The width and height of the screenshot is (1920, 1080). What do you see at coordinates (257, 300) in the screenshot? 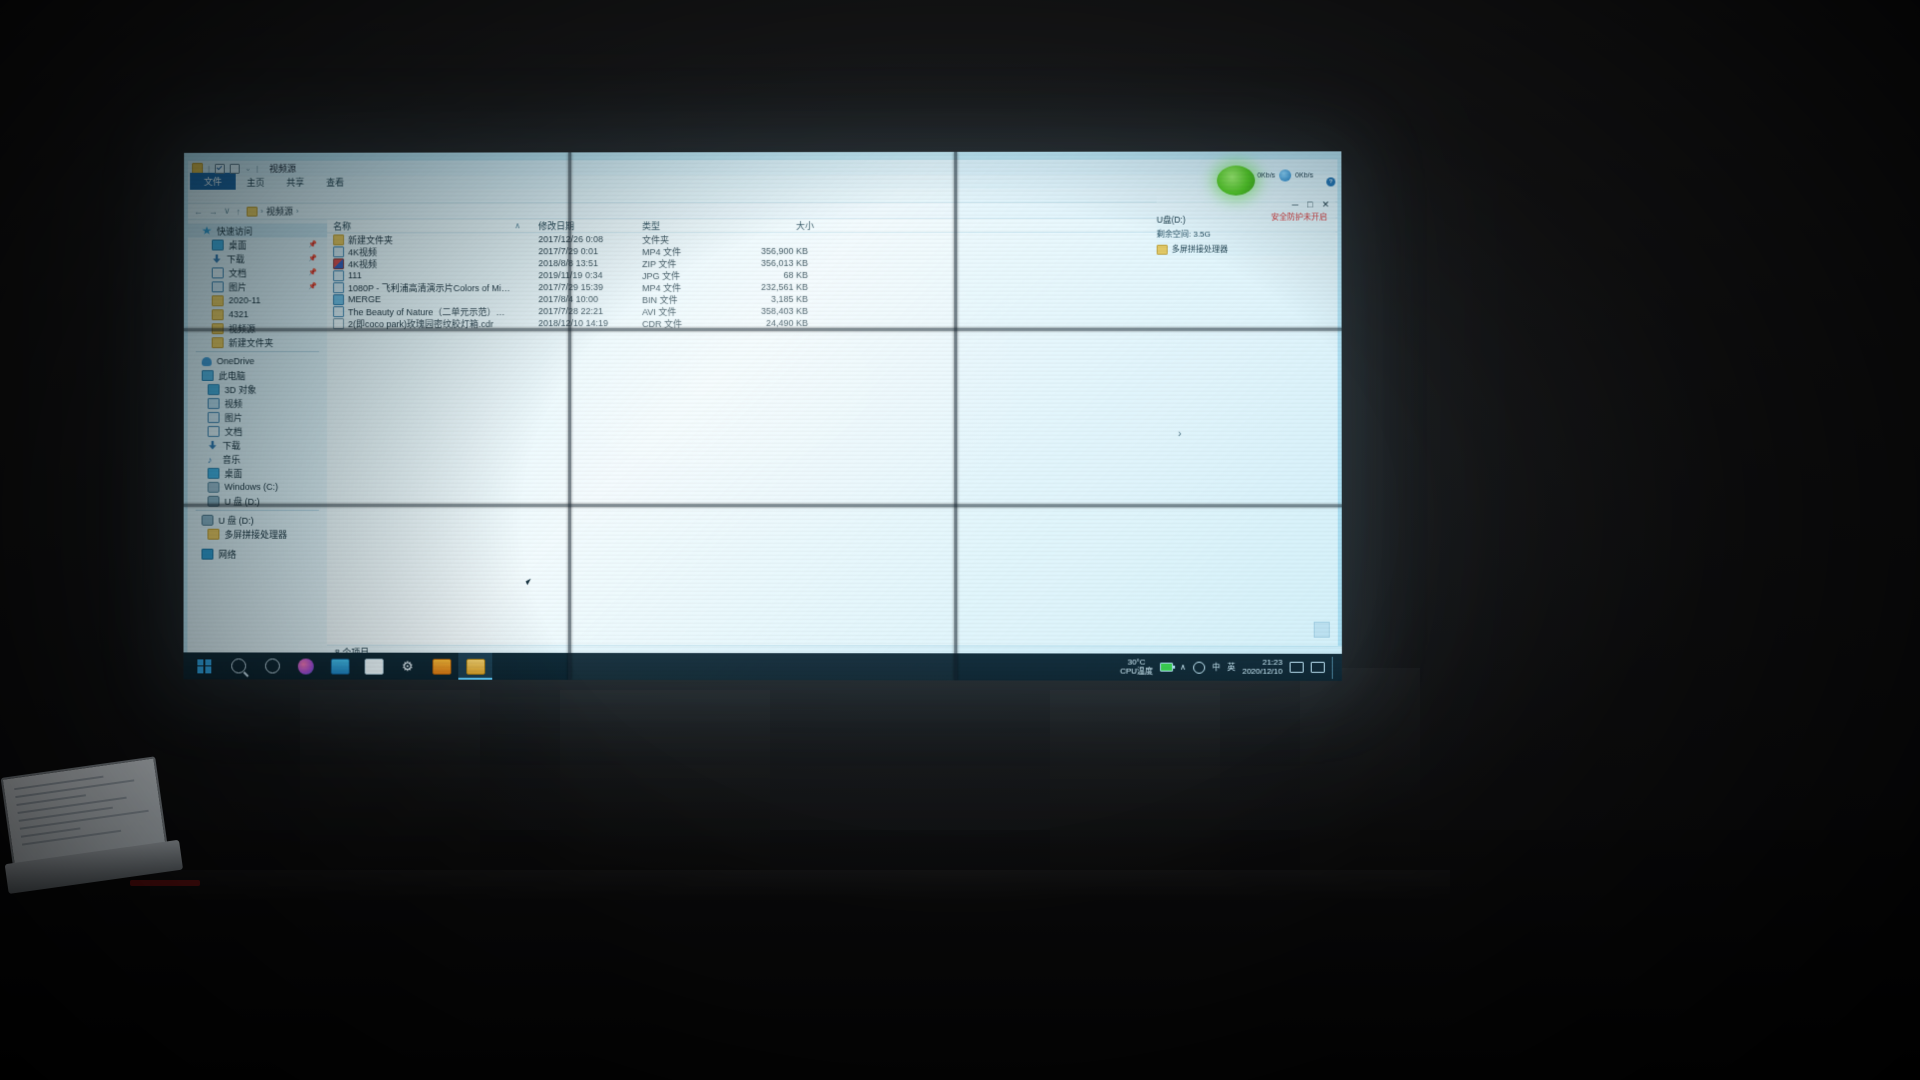
I see `sidebar-item-2020-11: 2020-11` at bounding box center [257, 300].